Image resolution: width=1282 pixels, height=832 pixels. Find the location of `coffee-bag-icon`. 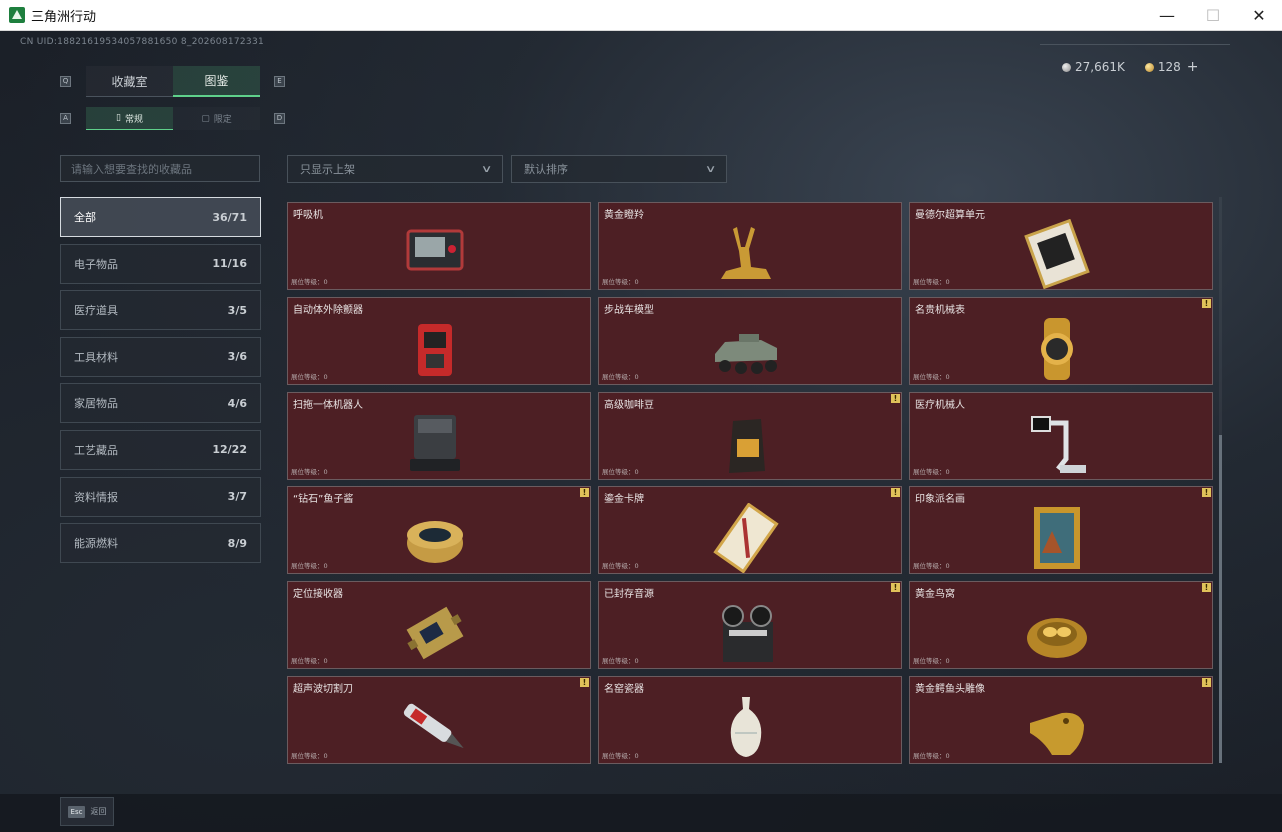

coffee-bag-icon is located at coordinates (747, 445).